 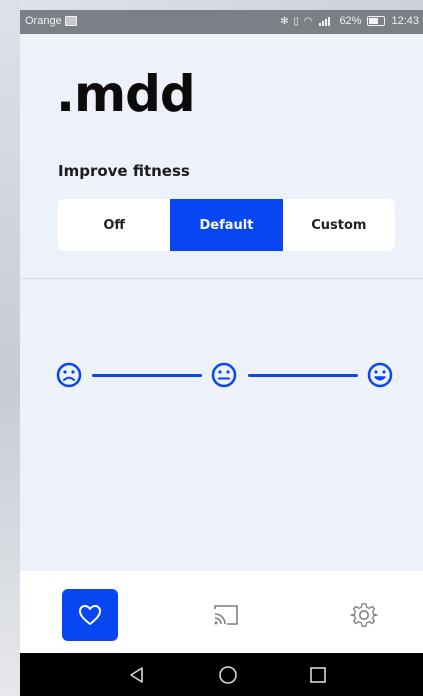 I want to click on nav-cast-button, so click(x=226, y=615).